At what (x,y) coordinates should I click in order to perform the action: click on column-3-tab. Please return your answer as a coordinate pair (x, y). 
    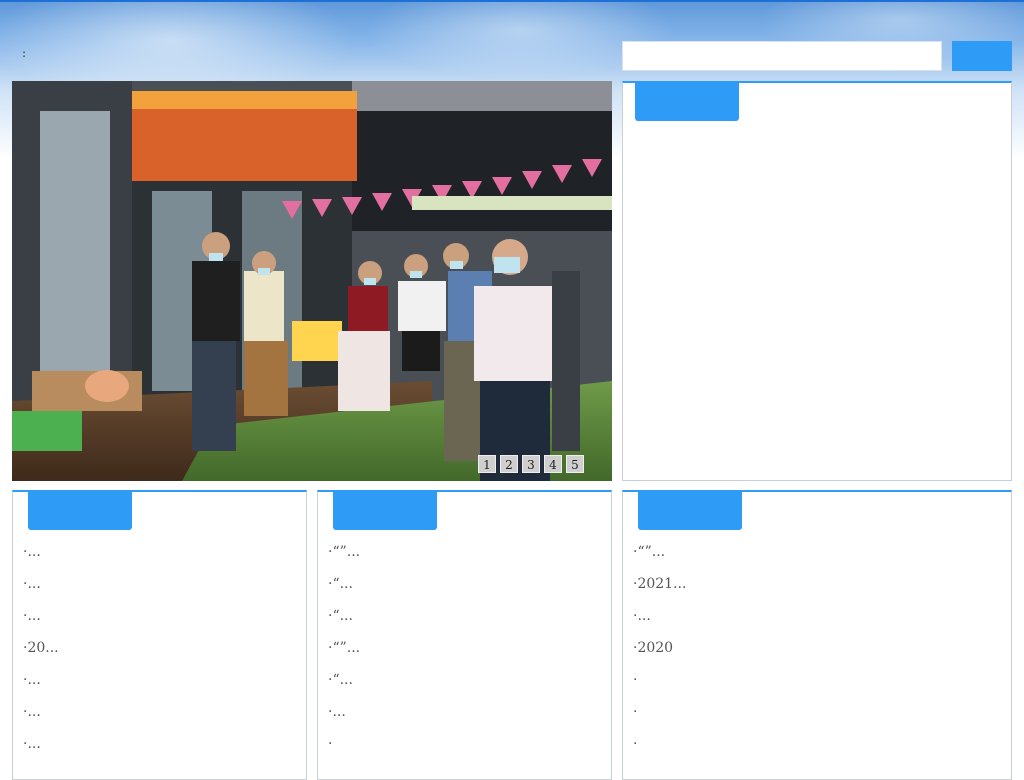
    Looking at the image, I should click on (690, 510).